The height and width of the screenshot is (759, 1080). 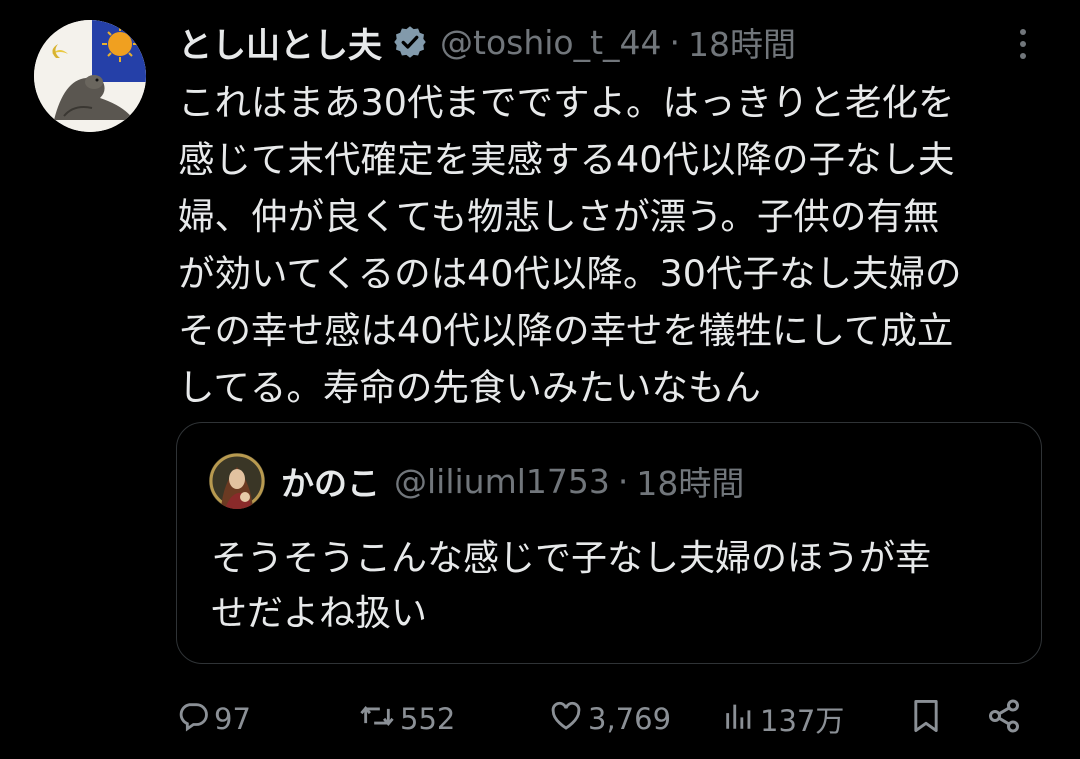 I want to click on views-icon, so click(x=739, y=719).